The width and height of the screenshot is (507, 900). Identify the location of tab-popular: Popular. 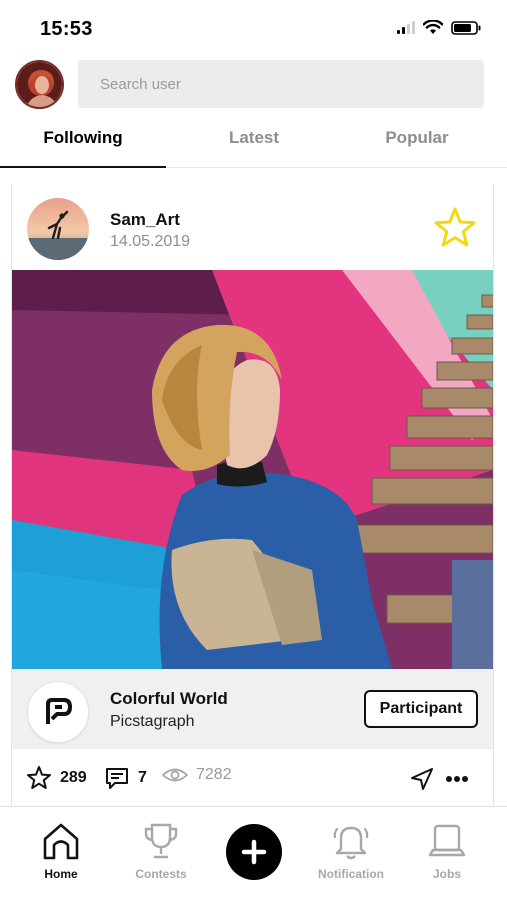
(417, 138).